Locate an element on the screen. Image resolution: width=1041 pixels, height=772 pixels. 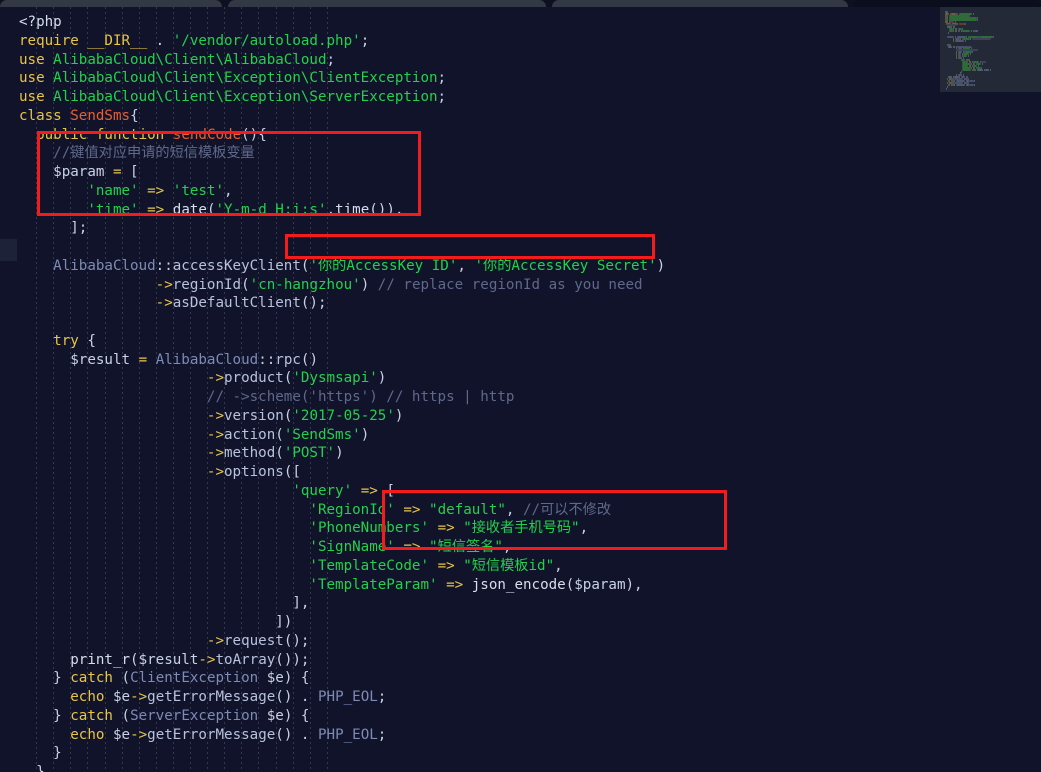
code-token: ( is located at coordinates (245, 284).